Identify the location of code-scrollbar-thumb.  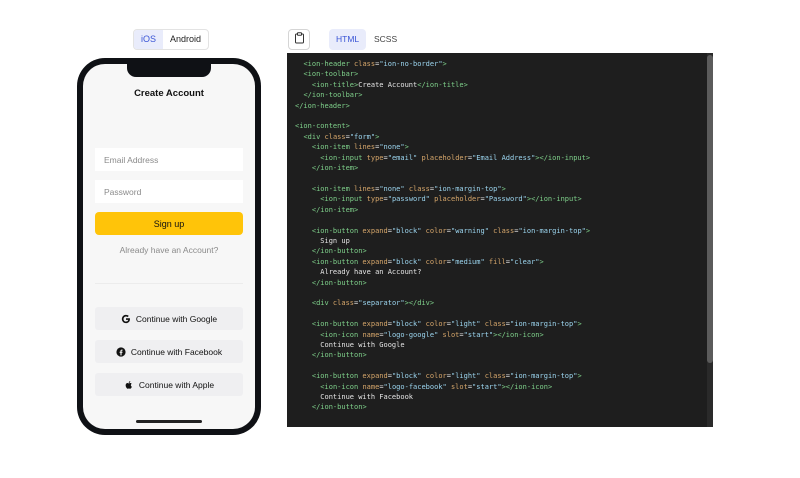
(710, 209).